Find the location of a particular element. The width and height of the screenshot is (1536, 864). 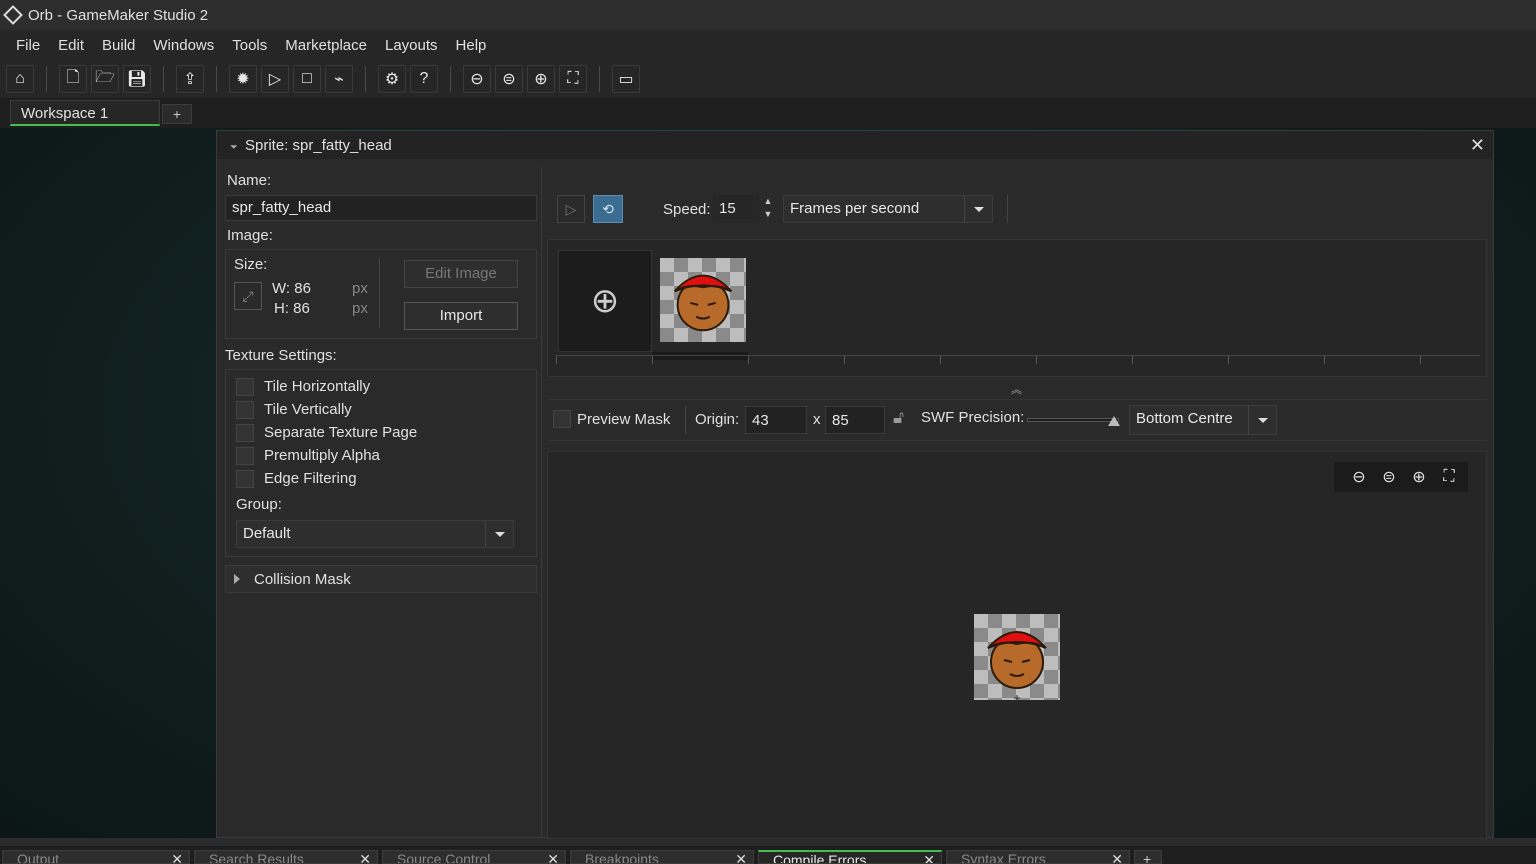

speed-unit-dropdown: Frames per second is located at coordinates (888, 209).